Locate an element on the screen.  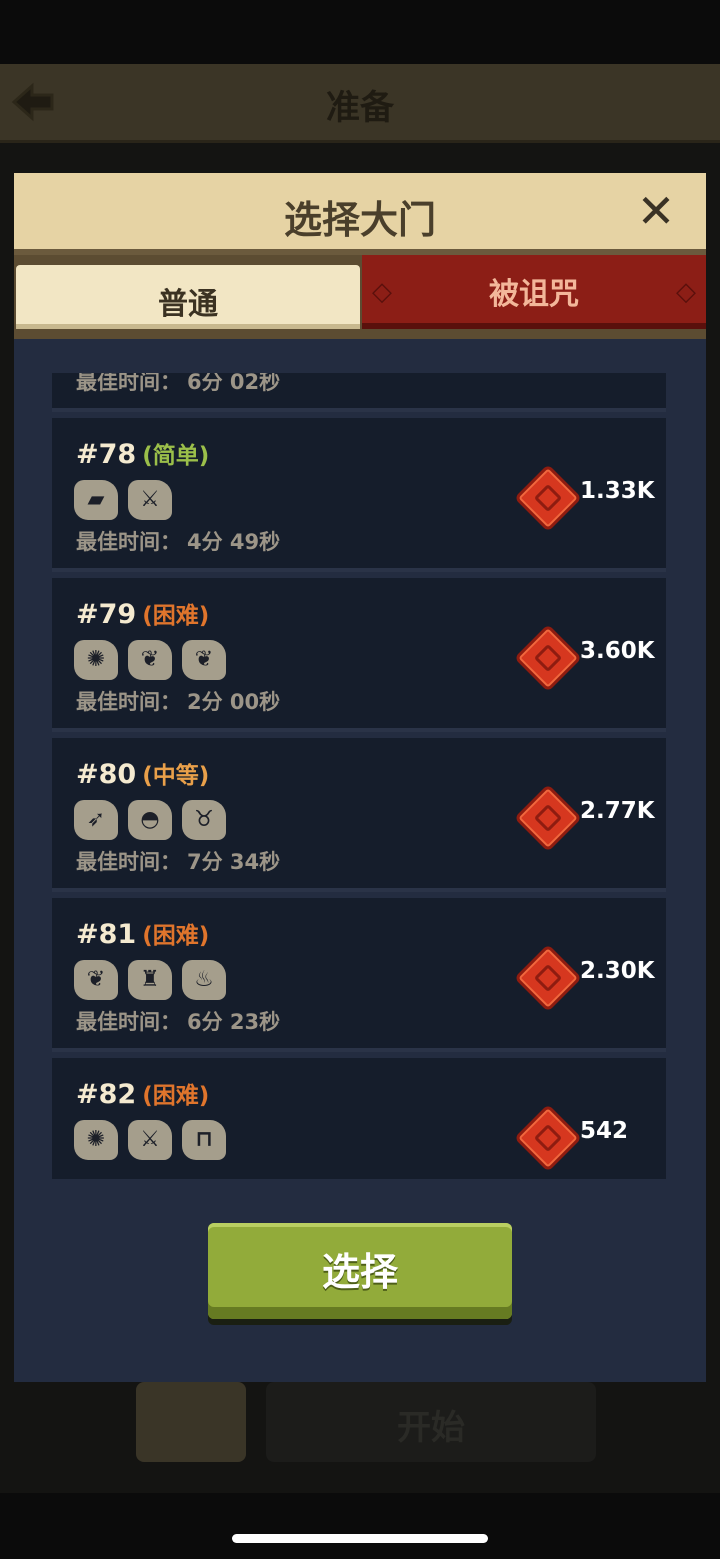
tab-cursed-label: 被诅咒 is located at coordinates (534, 294).